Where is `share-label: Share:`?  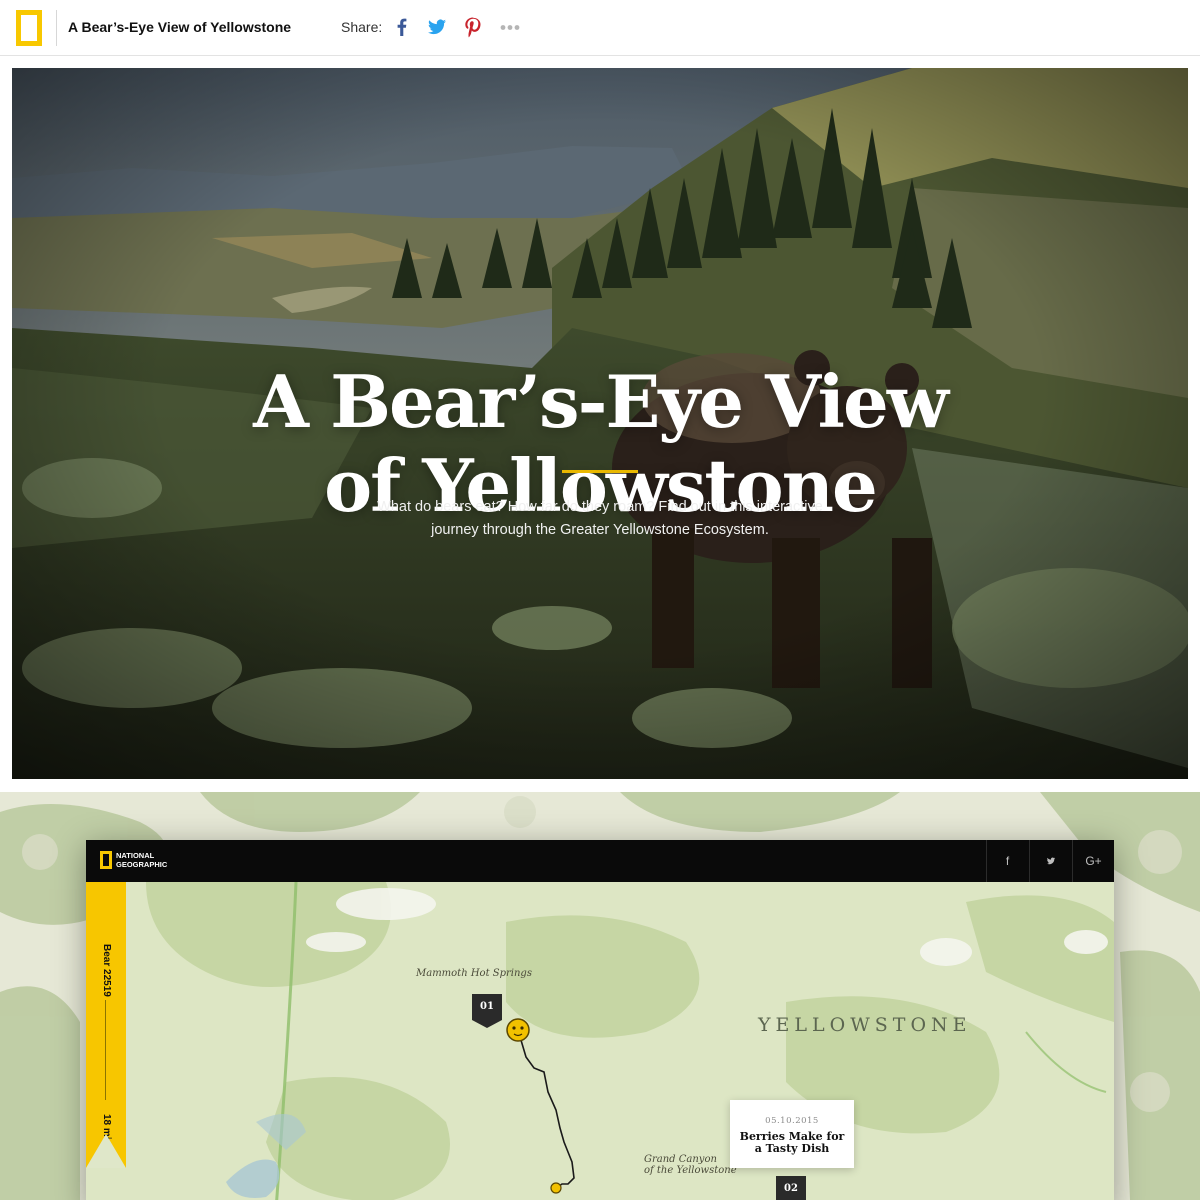
share-label: Share: is located at coordinates (362, 27).